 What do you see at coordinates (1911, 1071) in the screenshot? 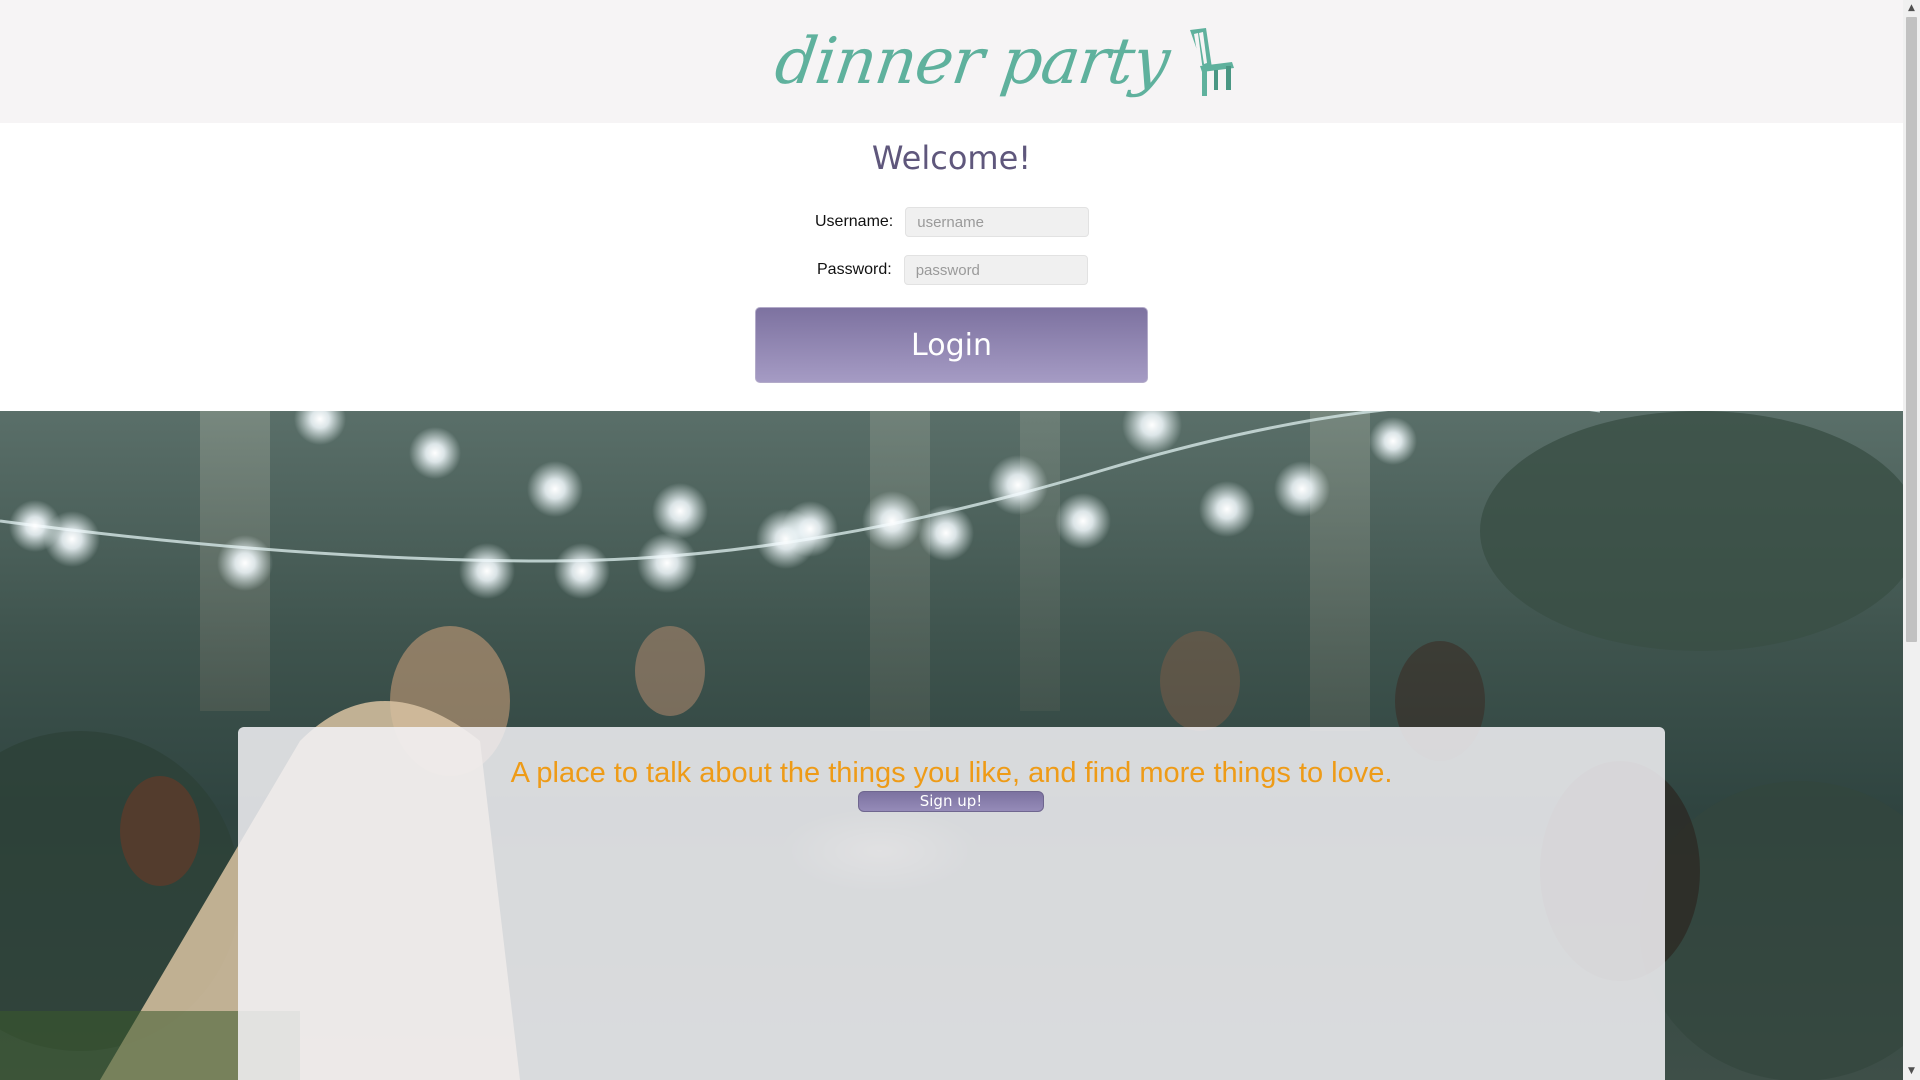
I see `scroll-down-arrow-icon: ▼` at bounding box center [1911, 1071].